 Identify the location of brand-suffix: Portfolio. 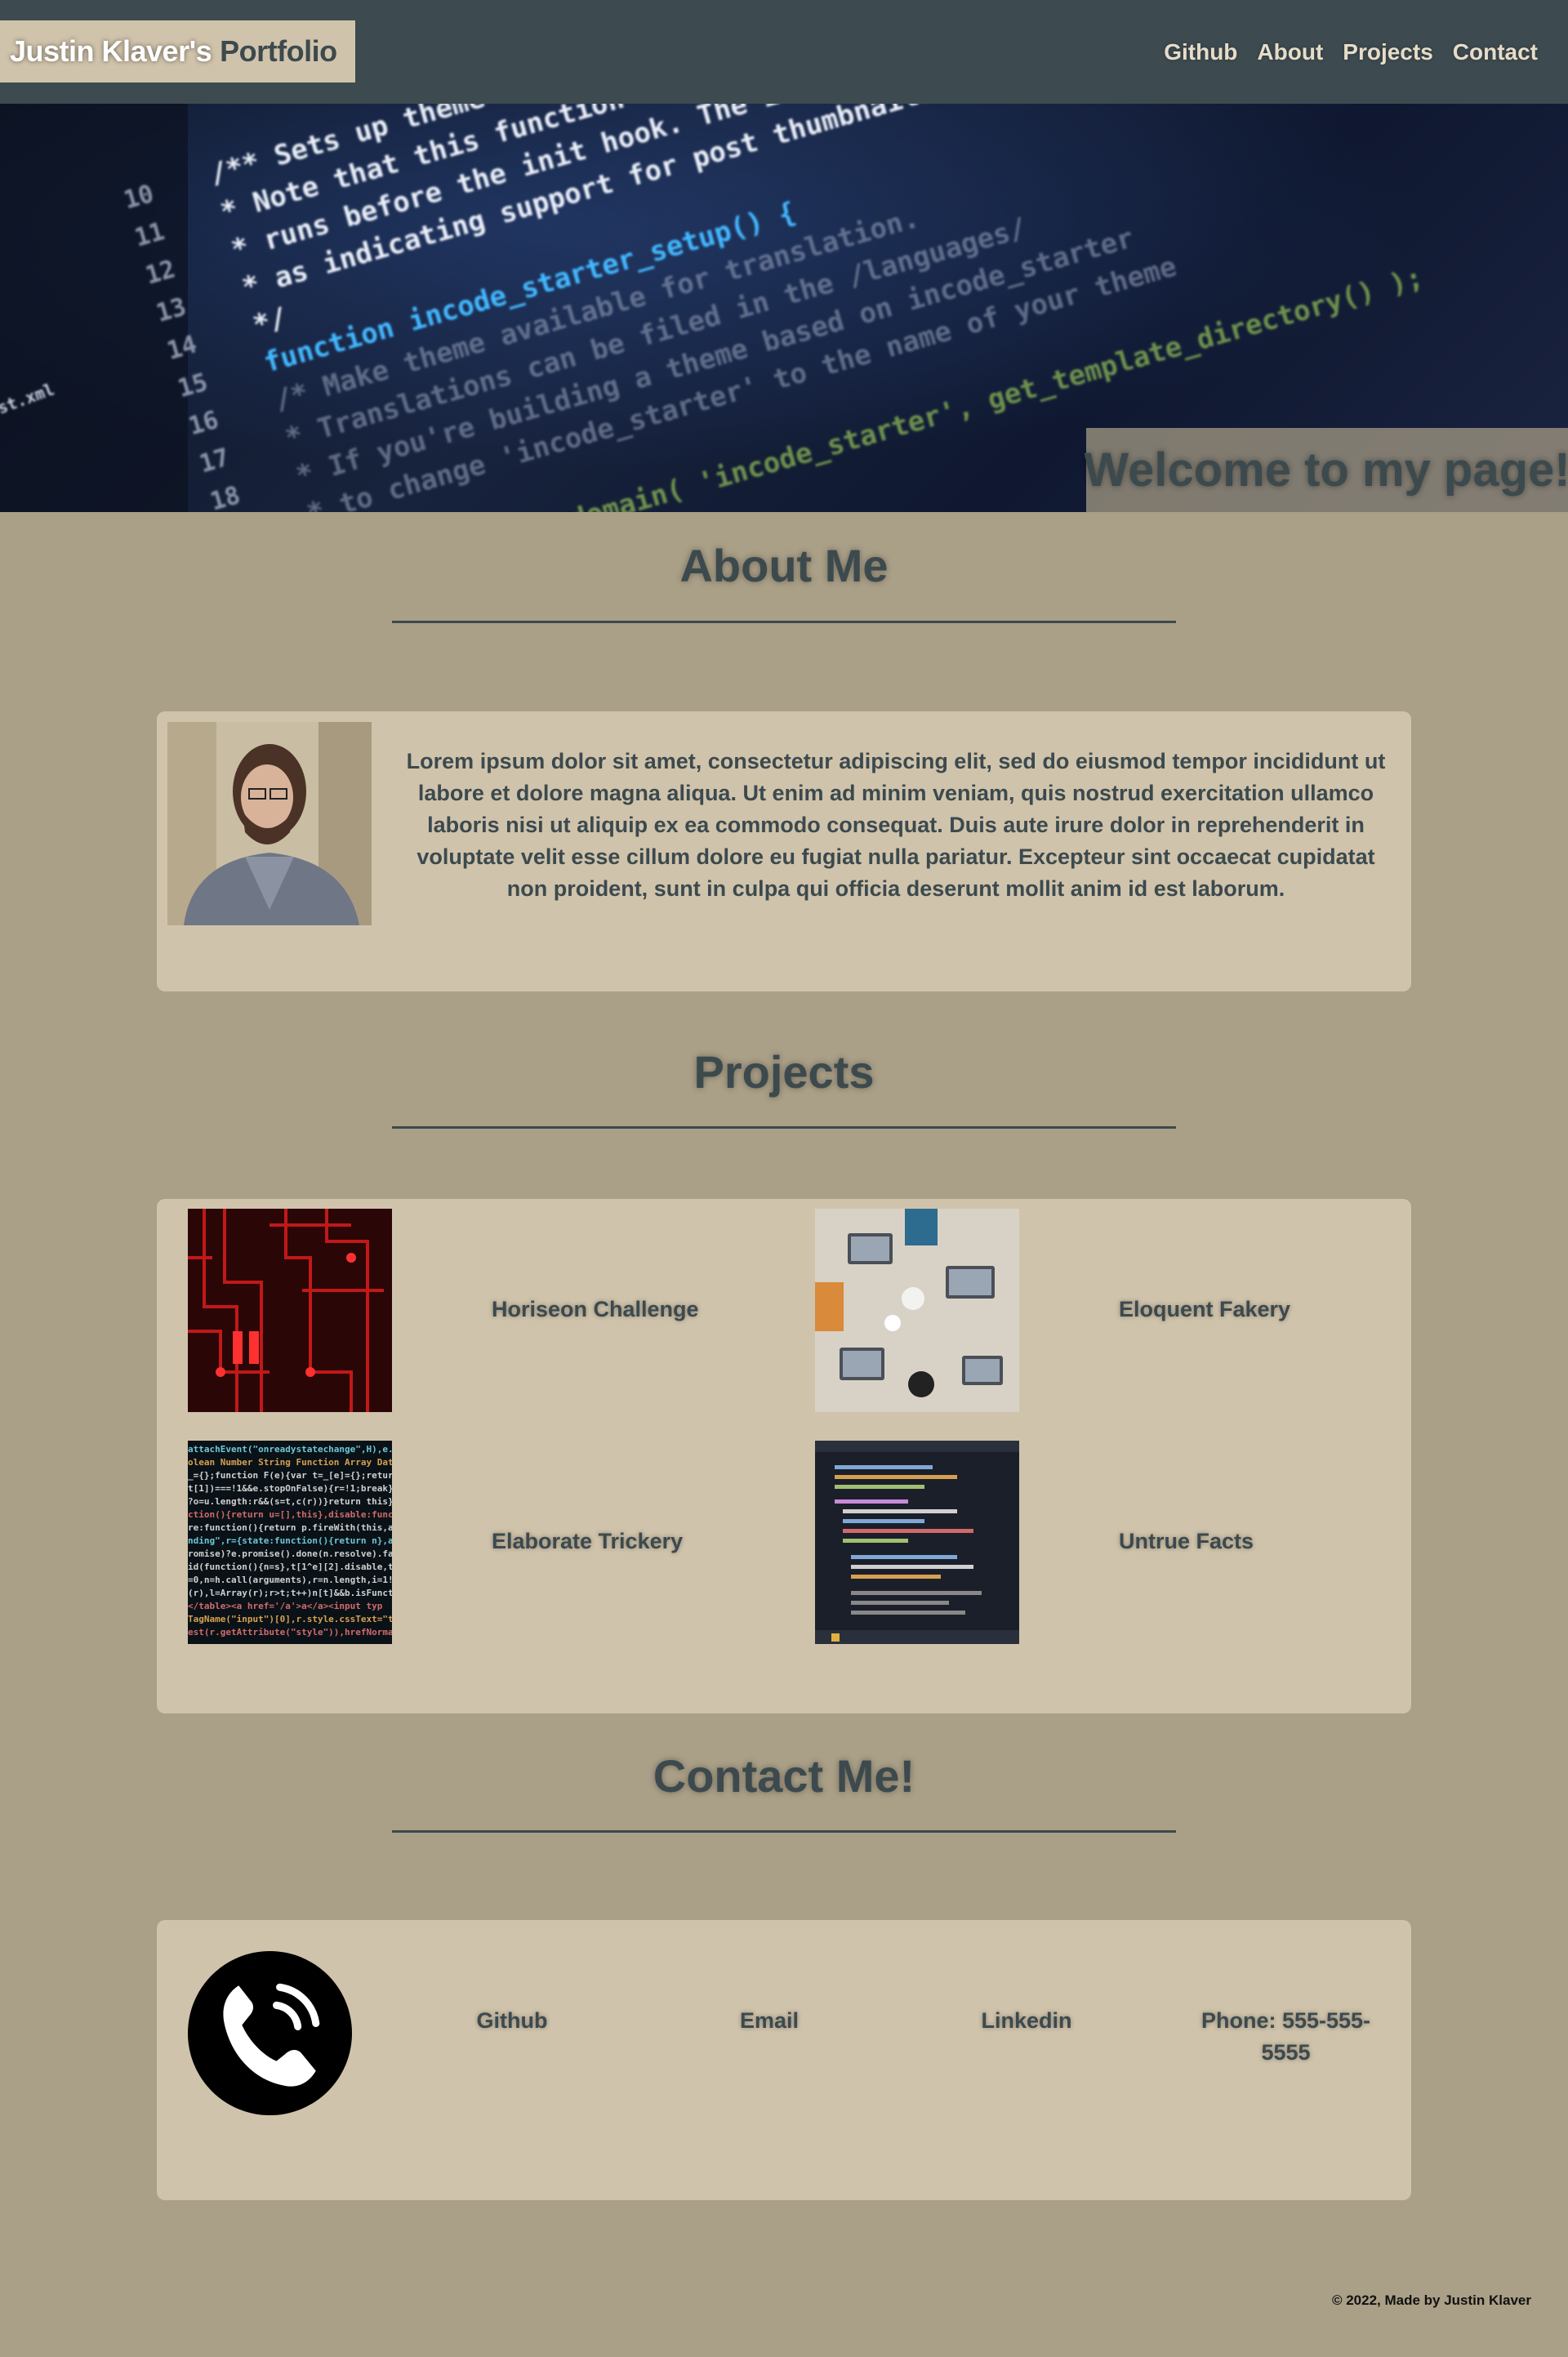
(278, 51).